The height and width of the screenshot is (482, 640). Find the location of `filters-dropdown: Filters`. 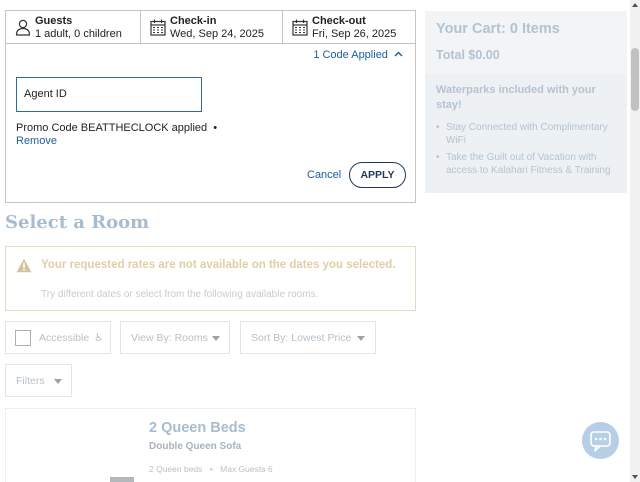

filters-dropdown: Filters is located at coordinates (38, 380).